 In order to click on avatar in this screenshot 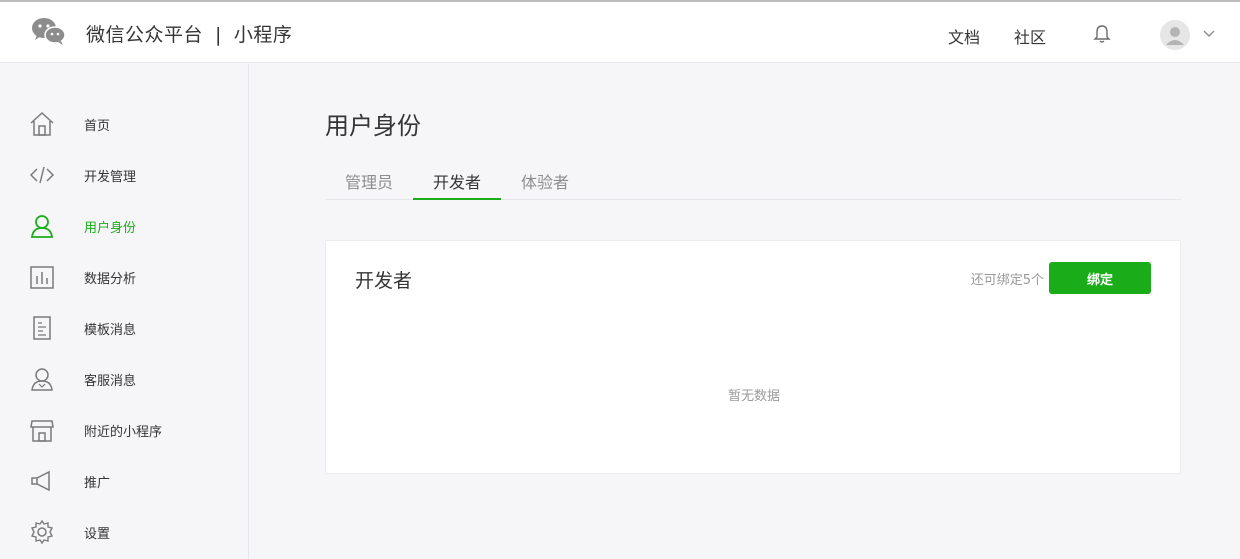, I will do `click(1175, 35)`.